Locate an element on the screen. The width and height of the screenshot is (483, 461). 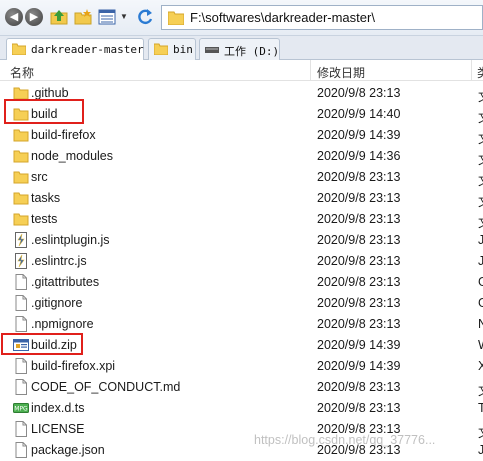
refresh-icon is located at coordinates (145, 17).